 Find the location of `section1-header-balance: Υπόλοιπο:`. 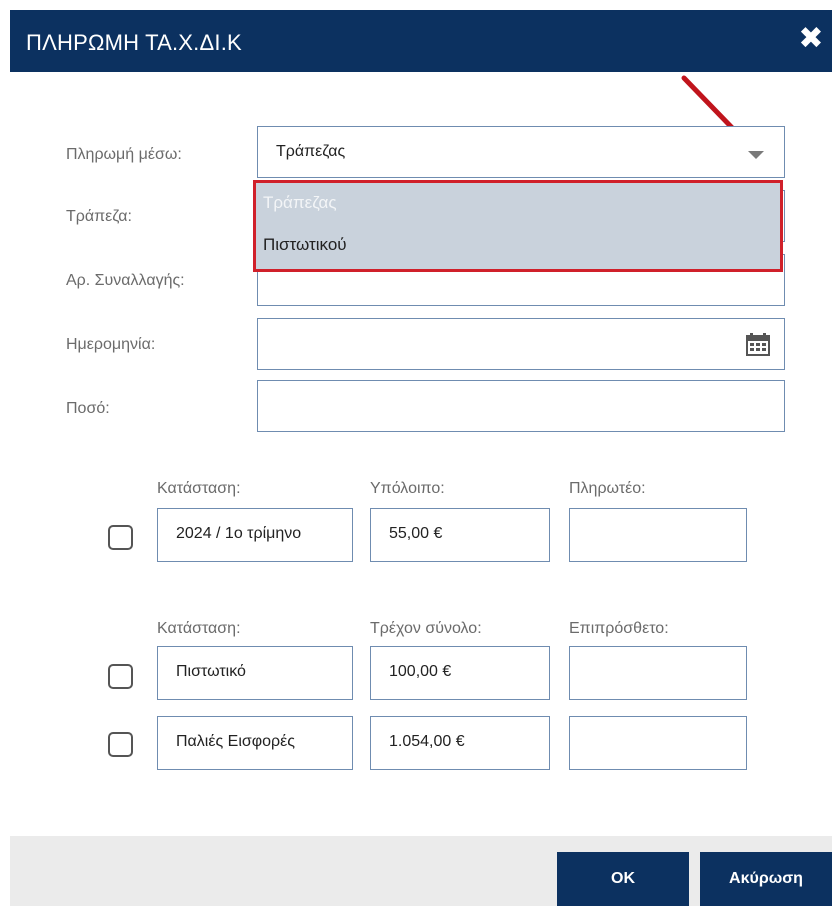

section1-header-balance: Υπόλοιπο: is located at coordinates (407, 488).